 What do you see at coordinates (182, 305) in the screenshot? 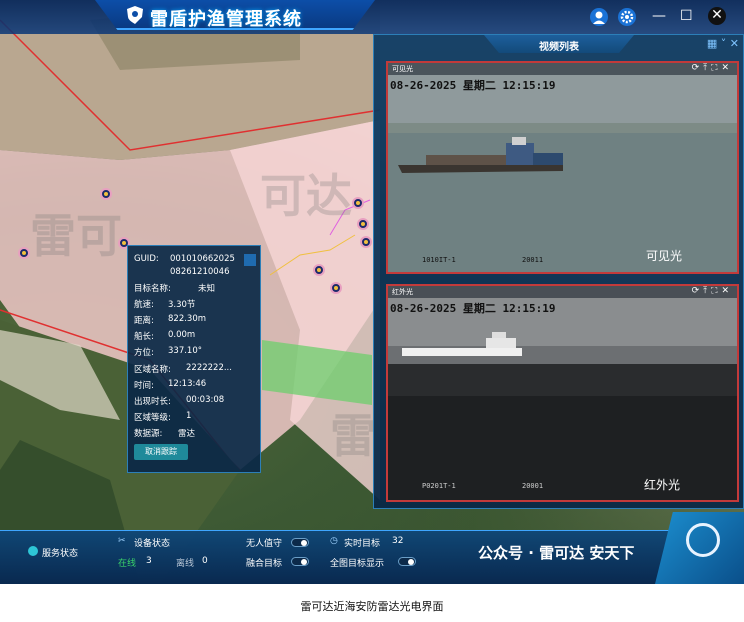
I see `info-value: 3.30节` at bounding box center [182, 305].